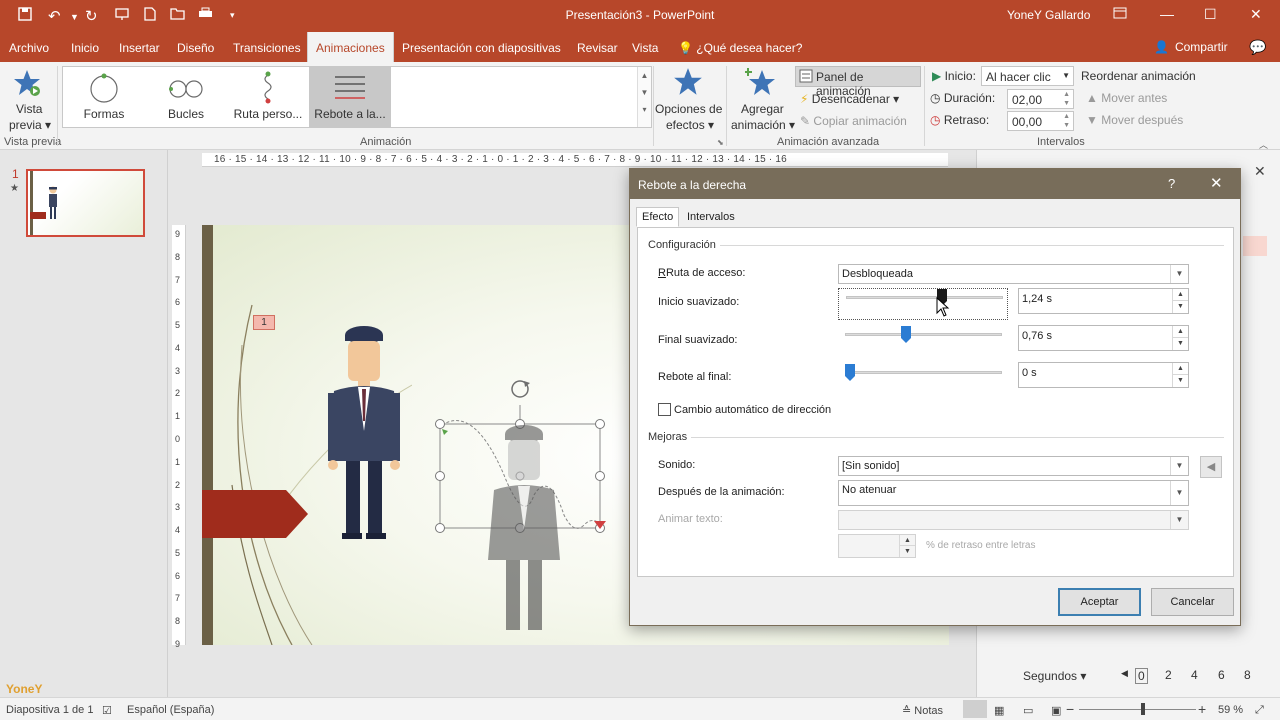  Describe the element at coordinates (1257, 47) in the screenshot. I see `comment-icon: 💬` at that location.